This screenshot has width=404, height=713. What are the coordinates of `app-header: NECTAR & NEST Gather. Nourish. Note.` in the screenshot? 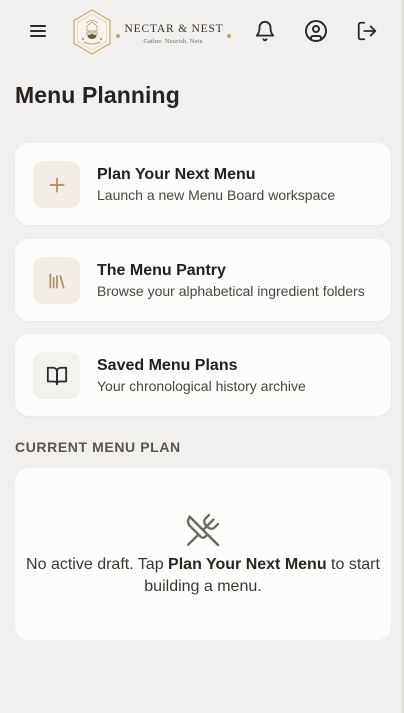 It's located at (202, 31).